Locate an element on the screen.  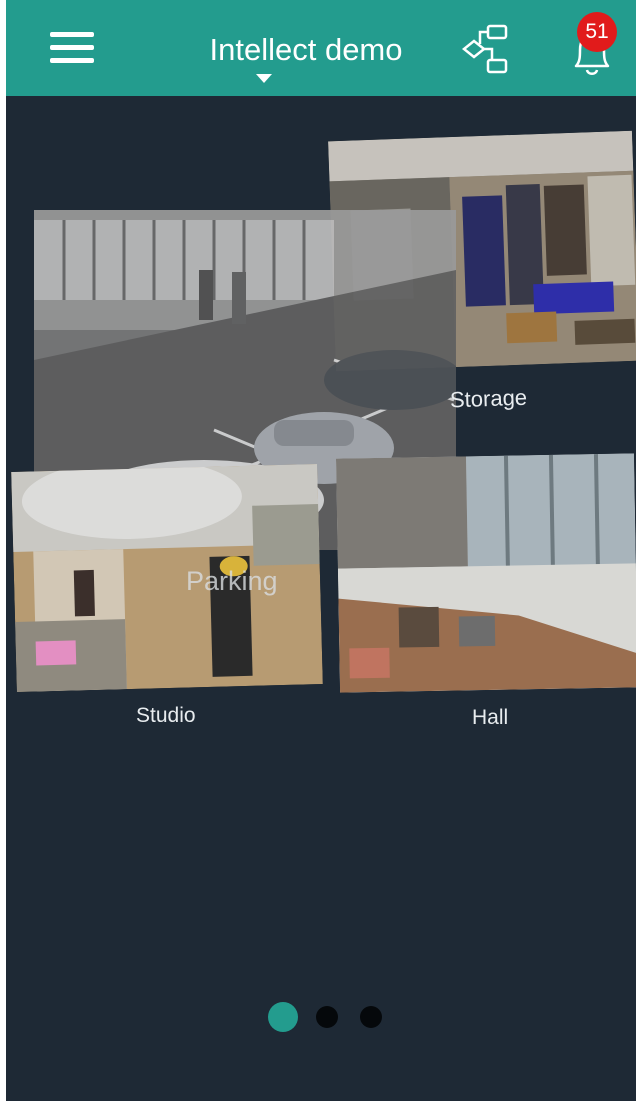
app-title: Intellect demo is located at coordinates (306, 49).